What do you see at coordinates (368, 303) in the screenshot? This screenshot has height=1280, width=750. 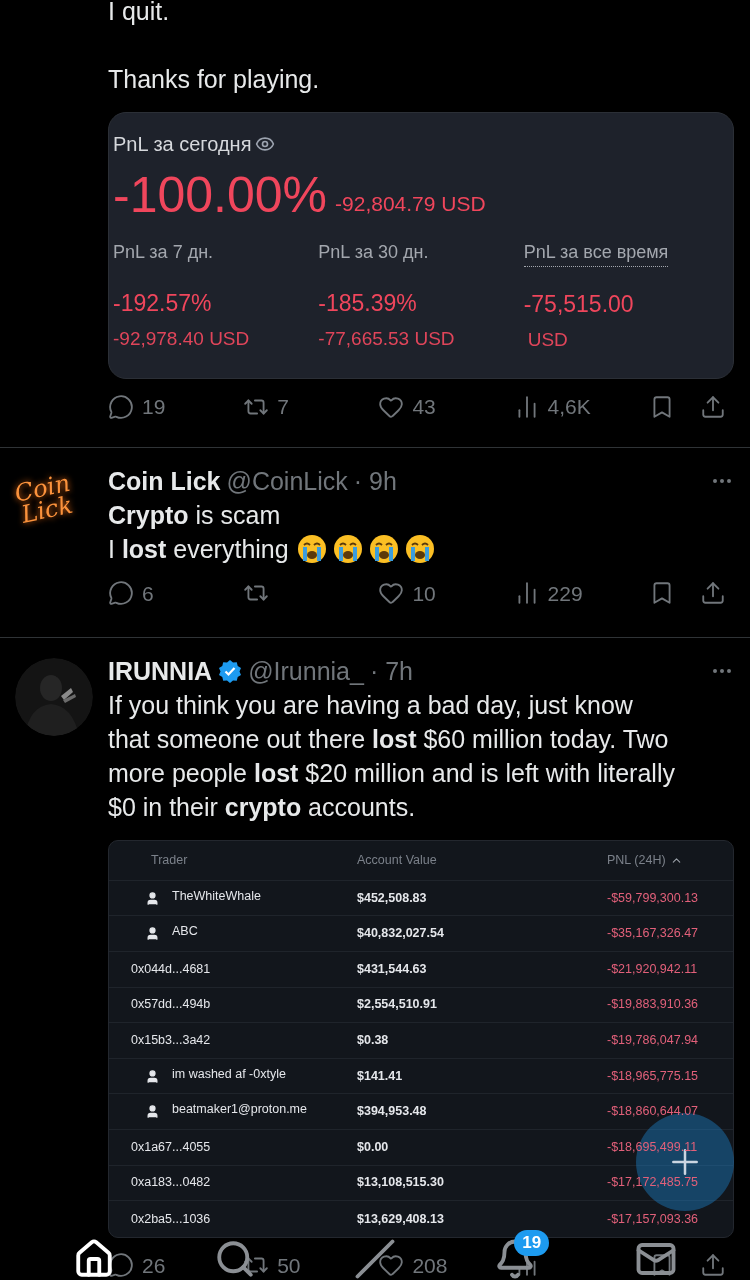 I see `period-percent: -185.39%` at bounding box center [368, 303].